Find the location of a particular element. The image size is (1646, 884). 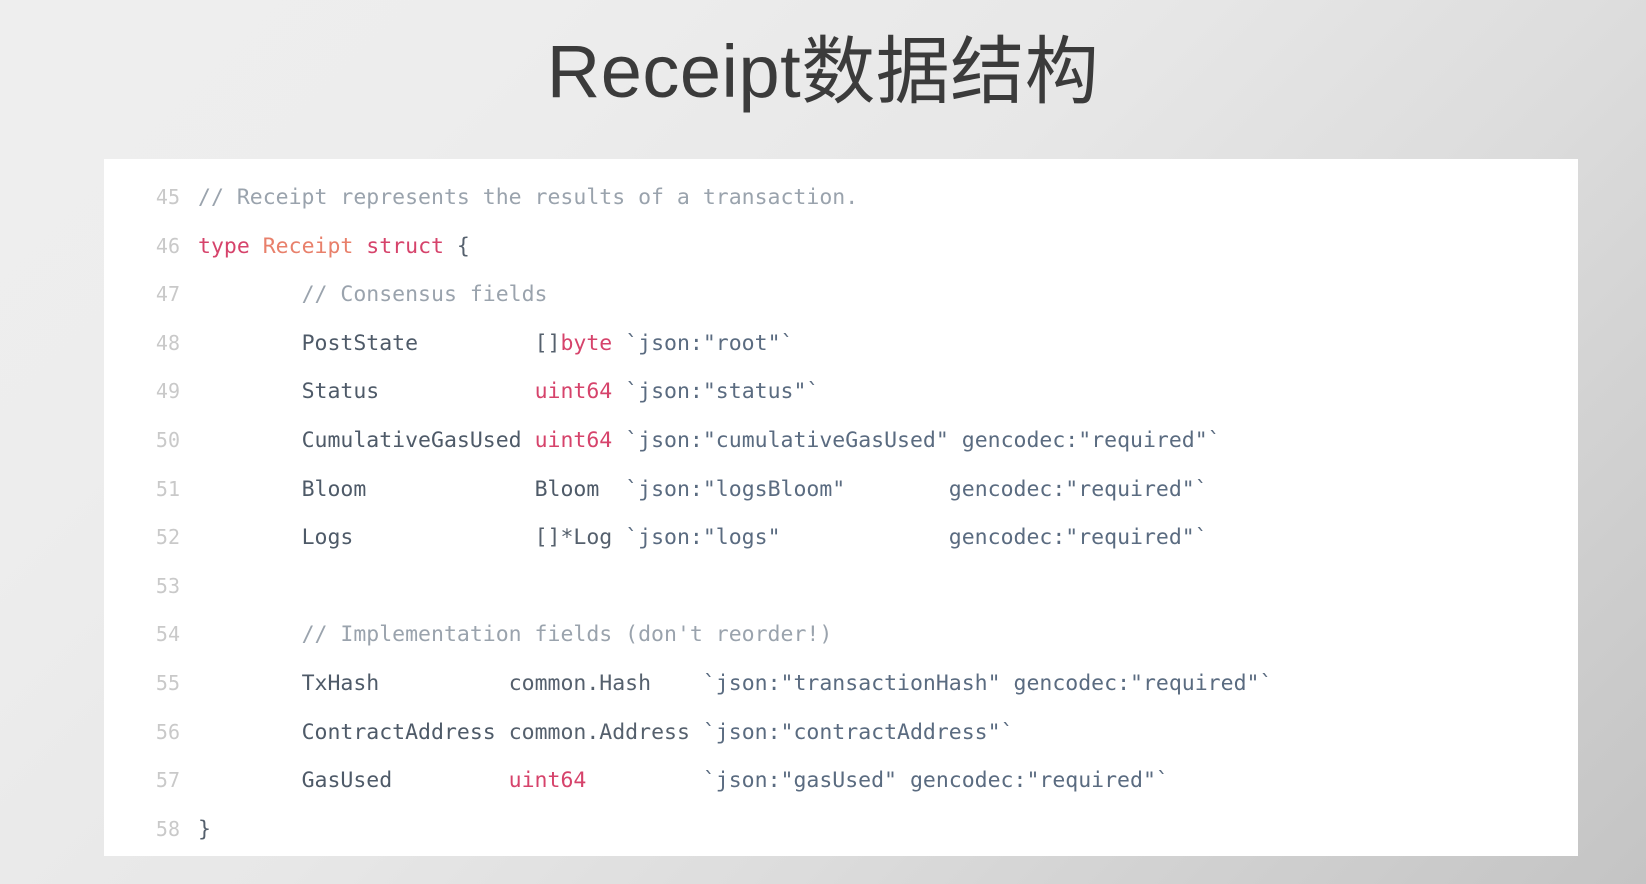

code-line: 49 Status uint64 `json:"status"` is located at coordinates (841, 391).